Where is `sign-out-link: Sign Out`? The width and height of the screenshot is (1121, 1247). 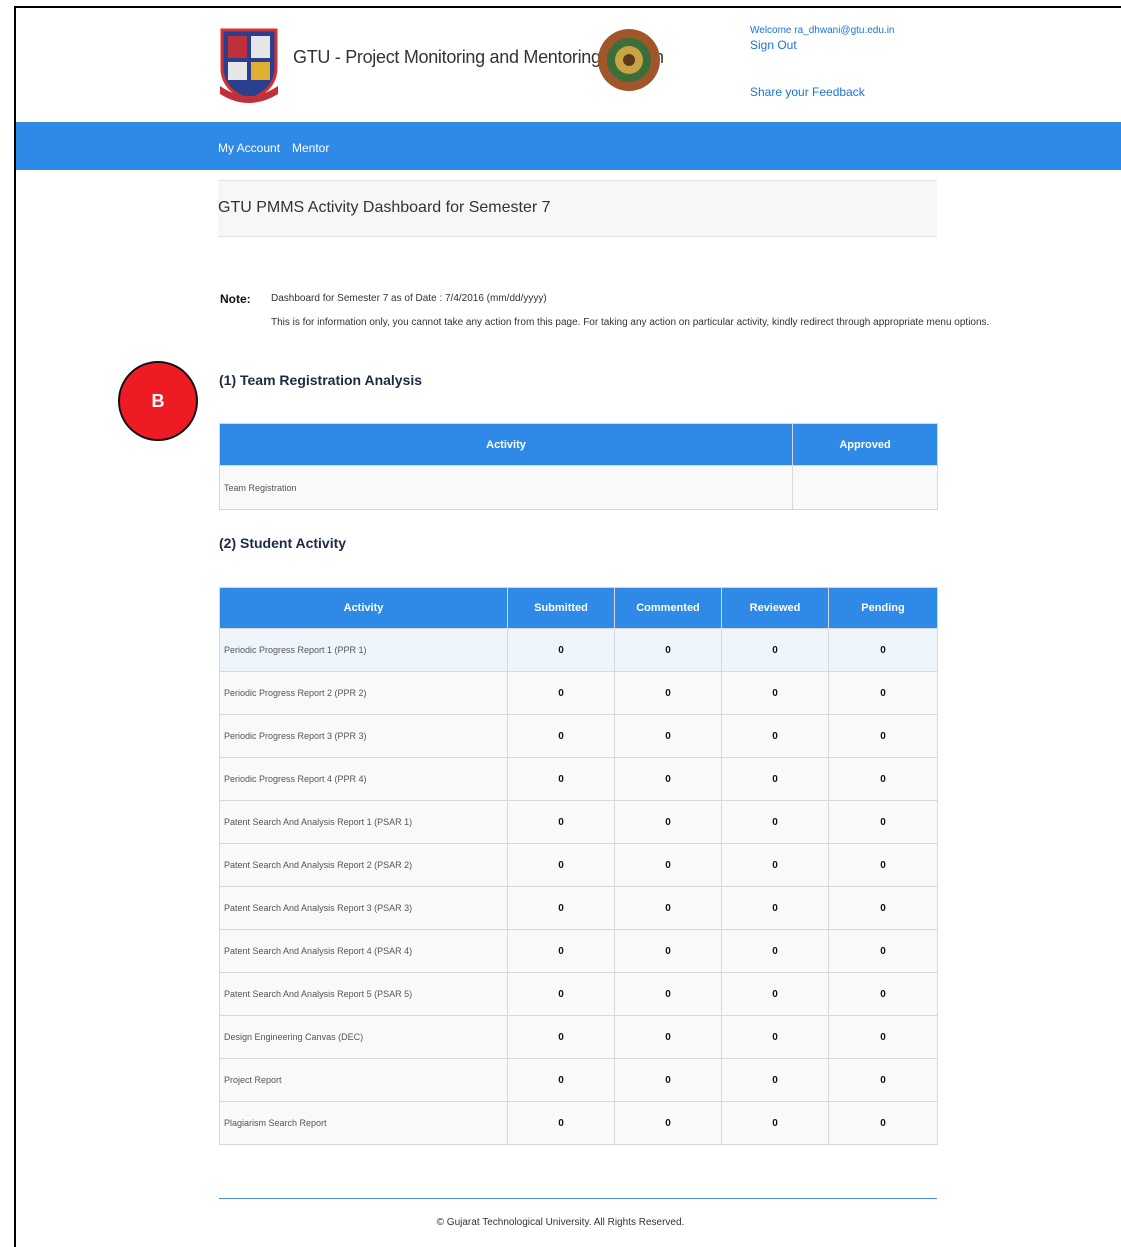
sign-out-link: Sign Out is located at coordinates (773, 45).